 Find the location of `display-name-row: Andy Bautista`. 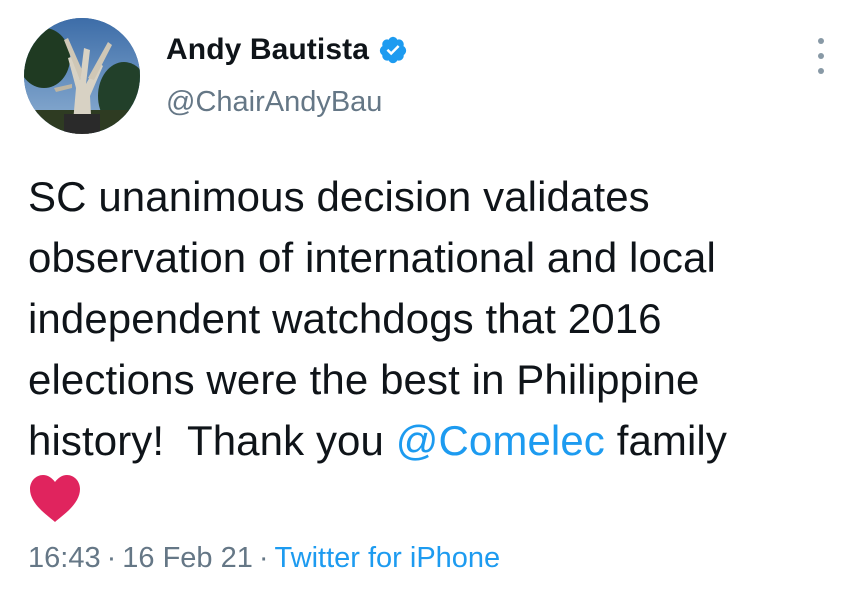

display-name-row: Andy Bautista is located at coordinates (287, 50).